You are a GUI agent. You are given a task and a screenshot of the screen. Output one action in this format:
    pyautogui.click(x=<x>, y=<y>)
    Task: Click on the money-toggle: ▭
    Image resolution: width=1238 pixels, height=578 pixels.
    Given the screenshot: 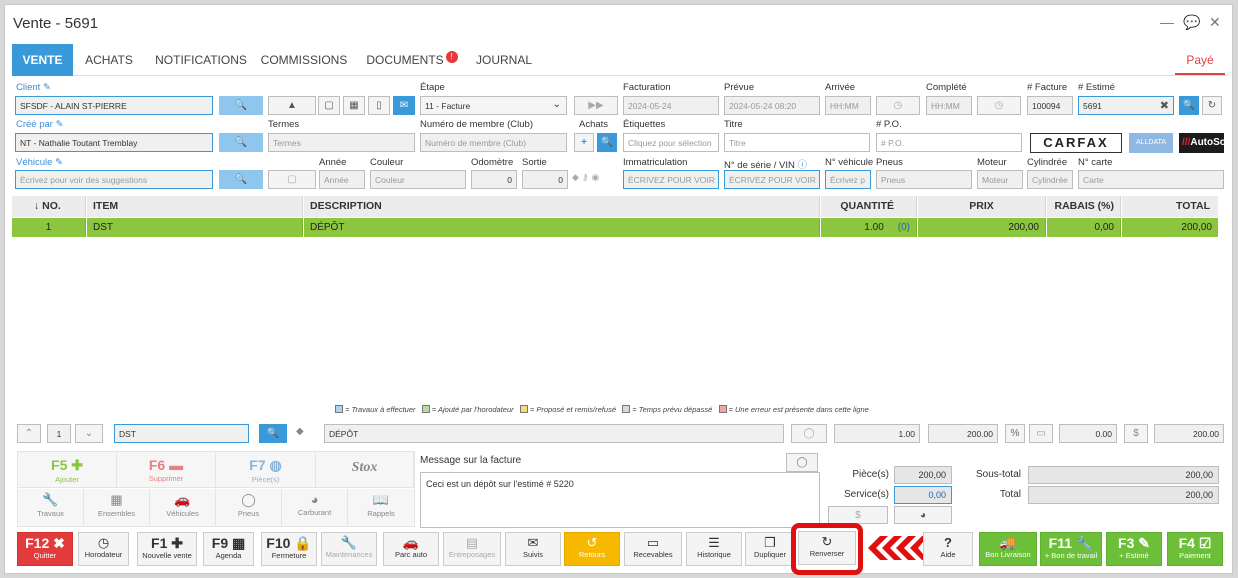 What is the action you would take?
    pyautogui.click(x=1041, y=433)
    